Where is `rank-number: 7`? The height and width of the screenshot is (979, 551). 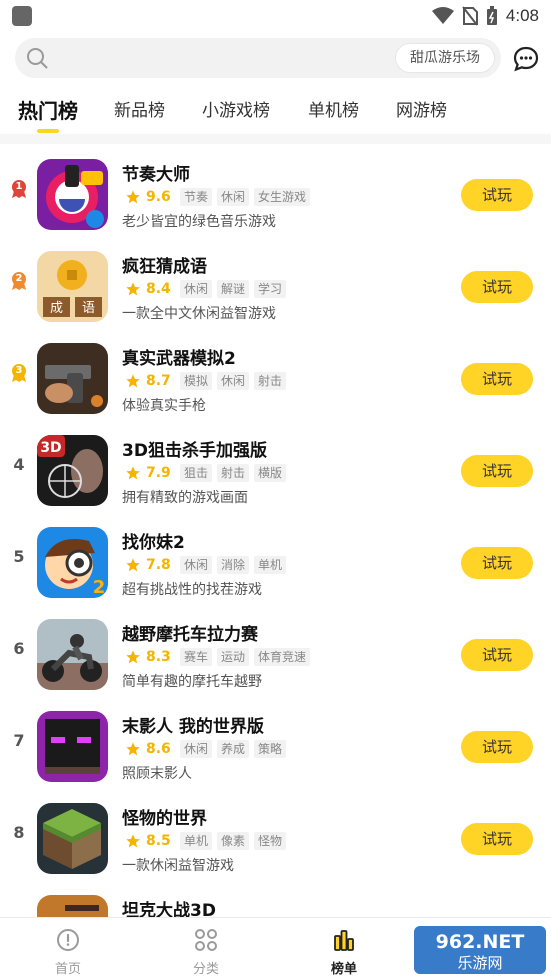
rank-number: 7 is located at coordinates (19, 740).